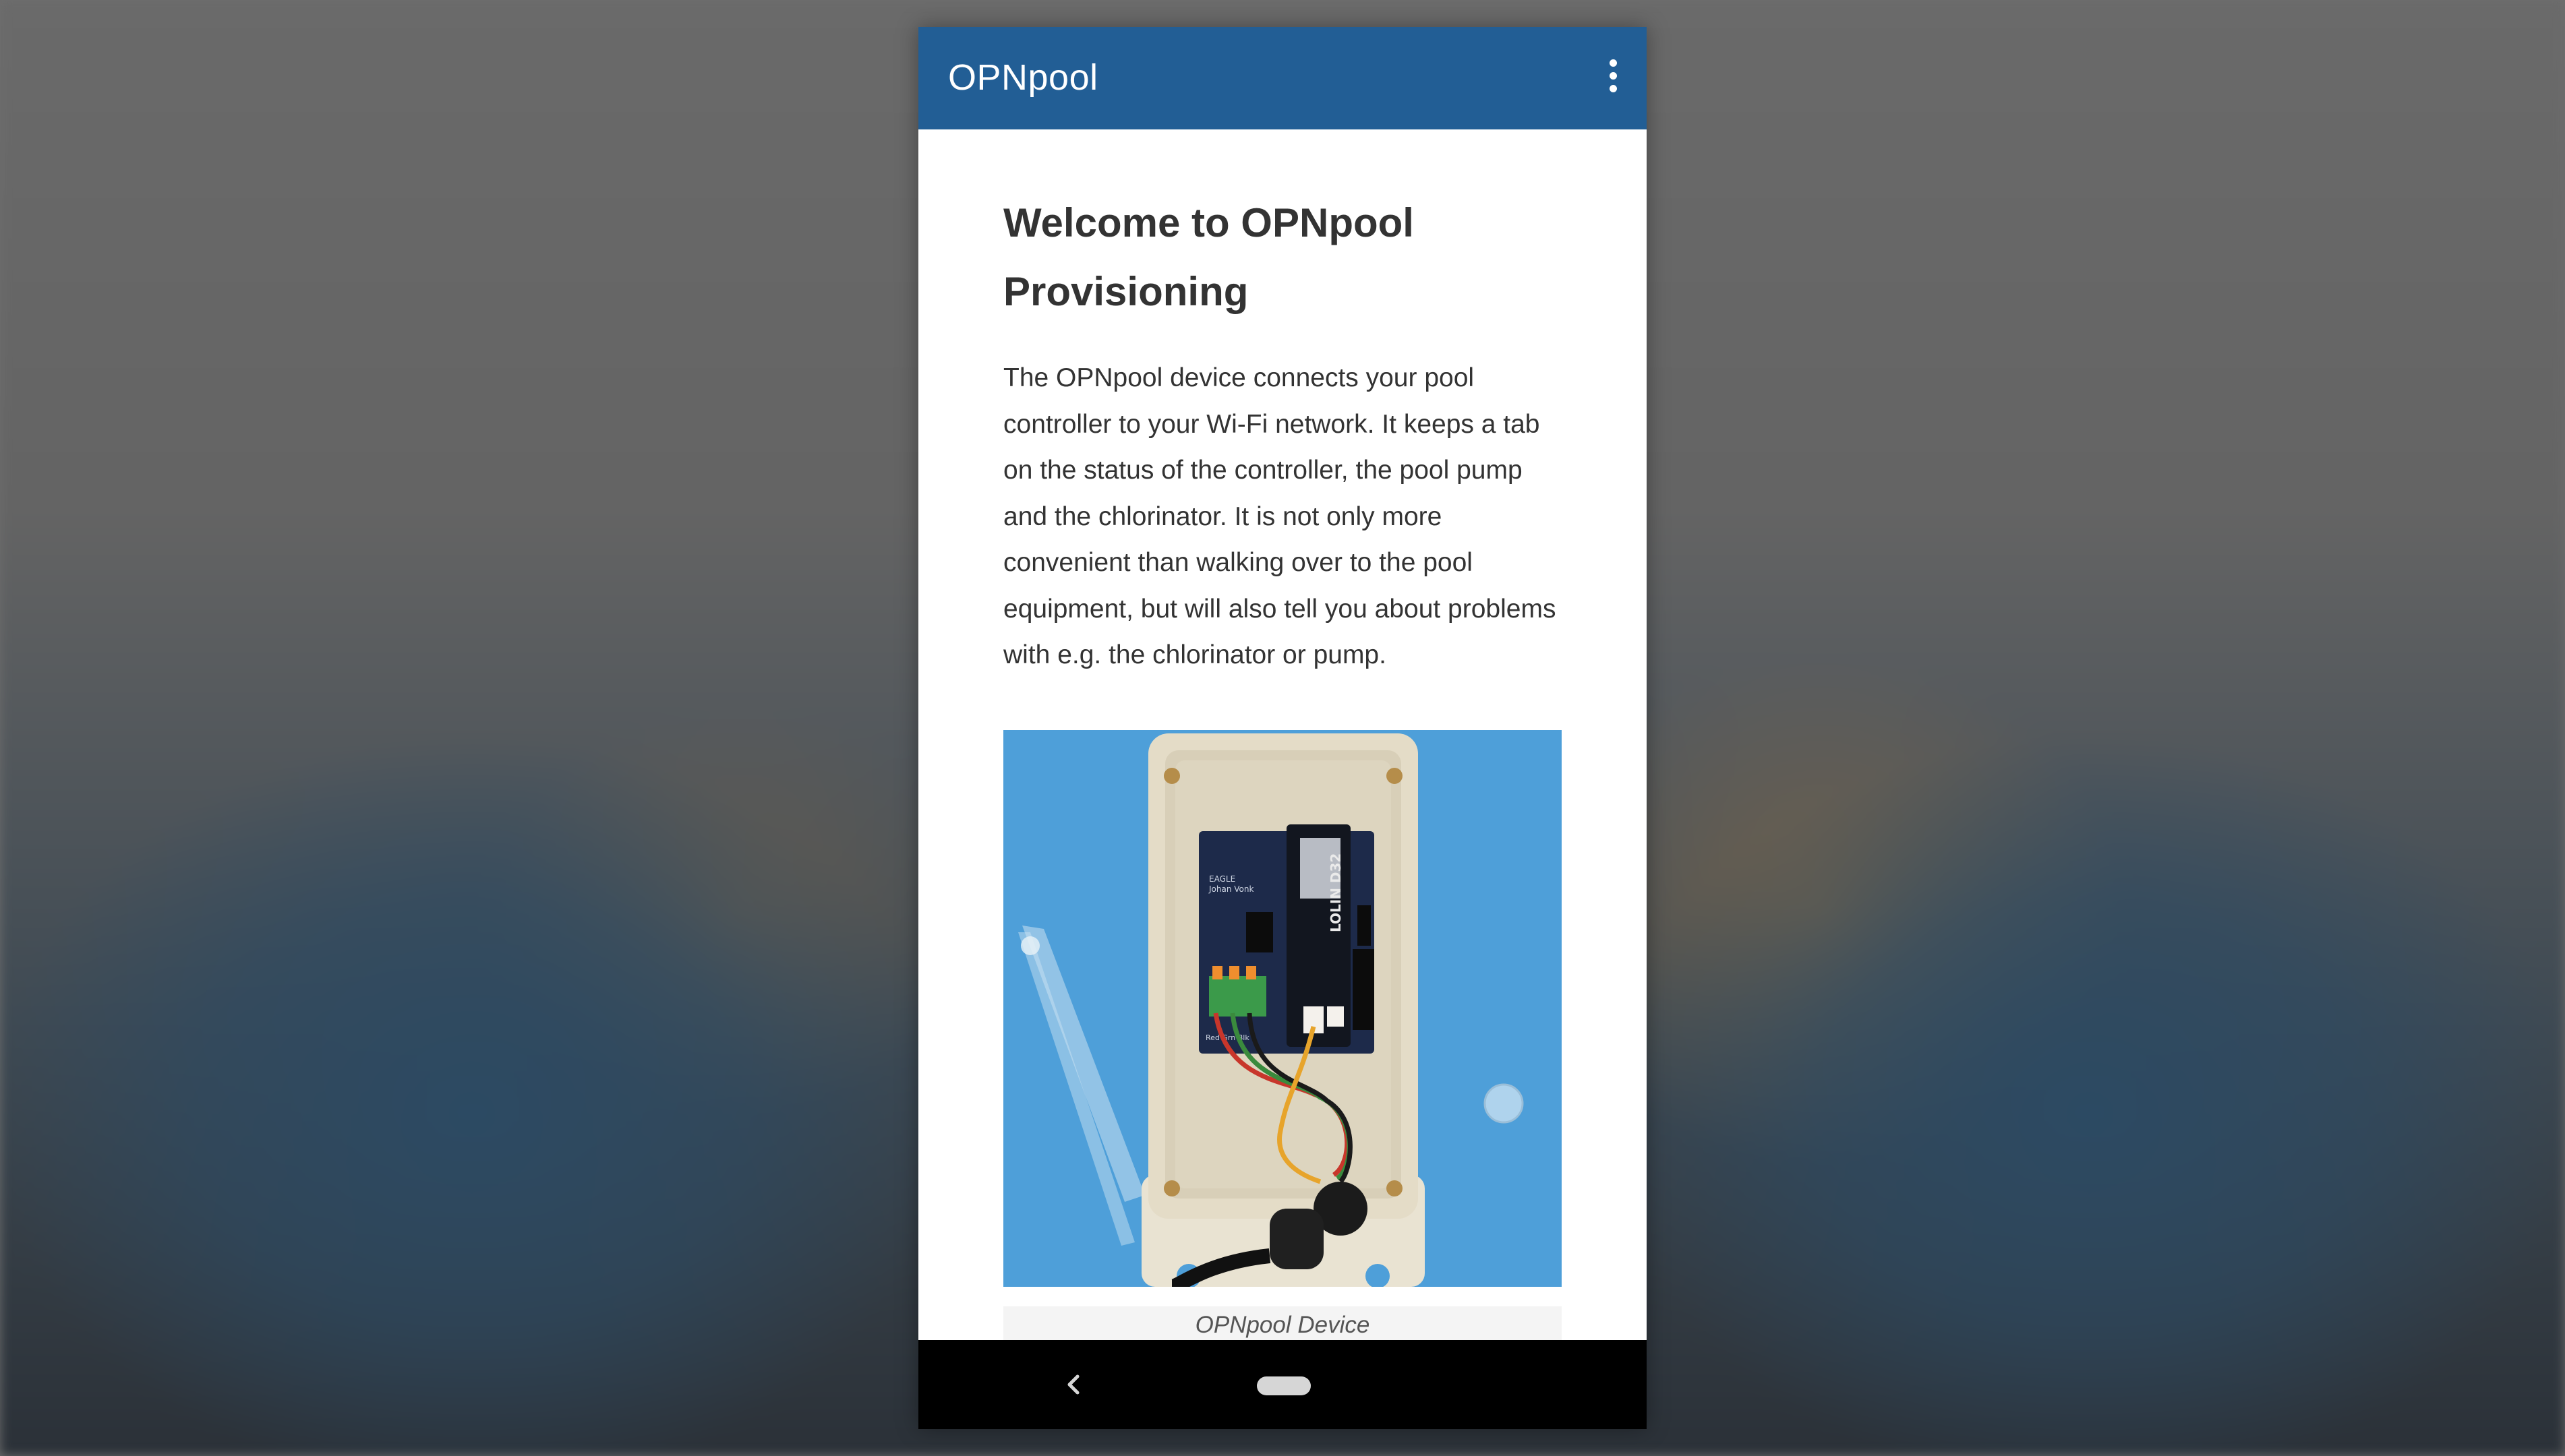  What do you see at coordinates (1231, 889) in the screenshot?
I see `board-label-author: Johan Vonk` at bounding box center [1231, 889].